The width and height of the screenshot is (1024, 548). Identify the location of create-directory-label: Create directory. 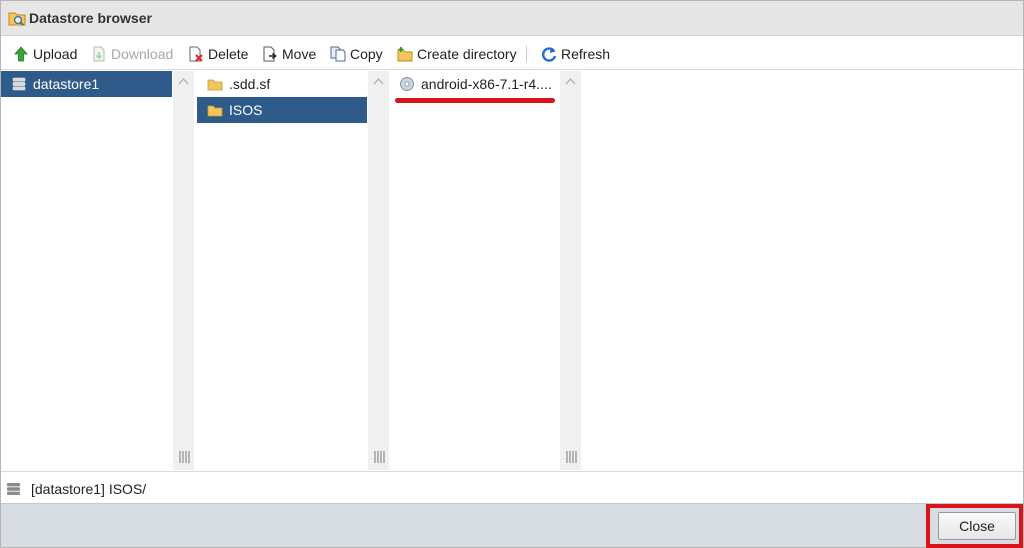
(467, 54).